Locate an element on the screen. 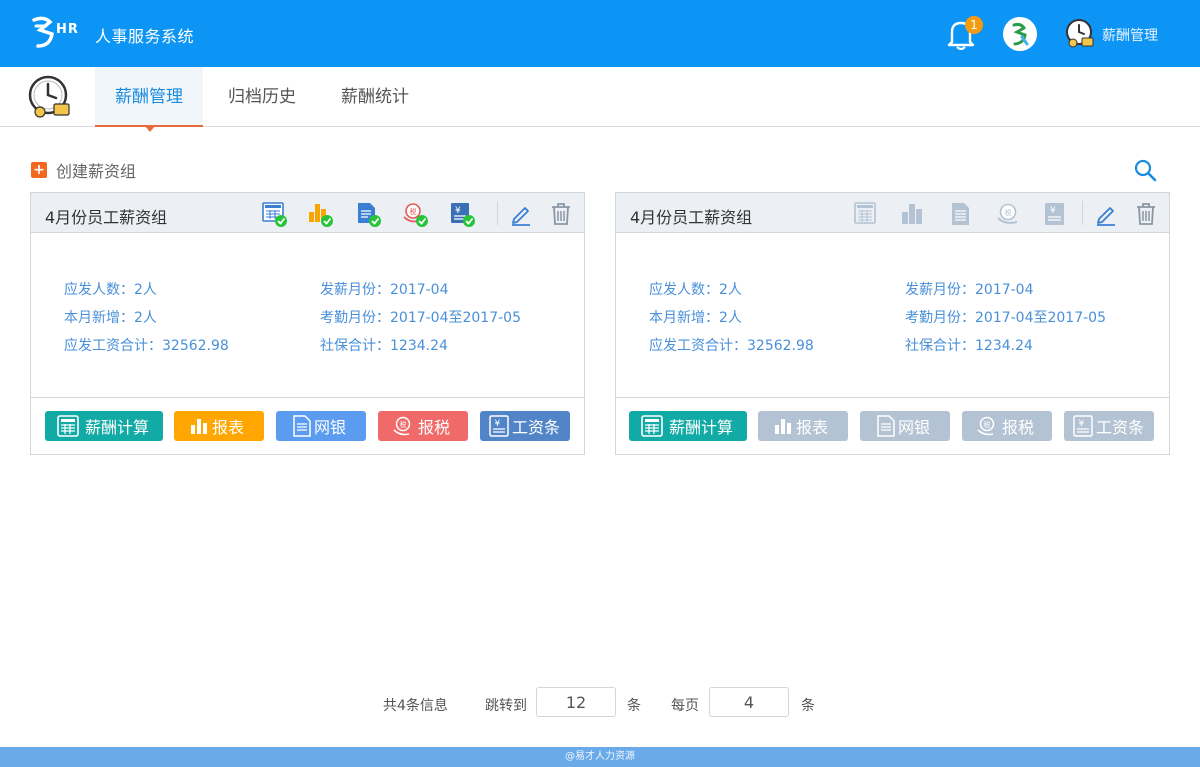 The image size is (1200, 767). bank-file-done-icon is located at coordinates (368, 214).